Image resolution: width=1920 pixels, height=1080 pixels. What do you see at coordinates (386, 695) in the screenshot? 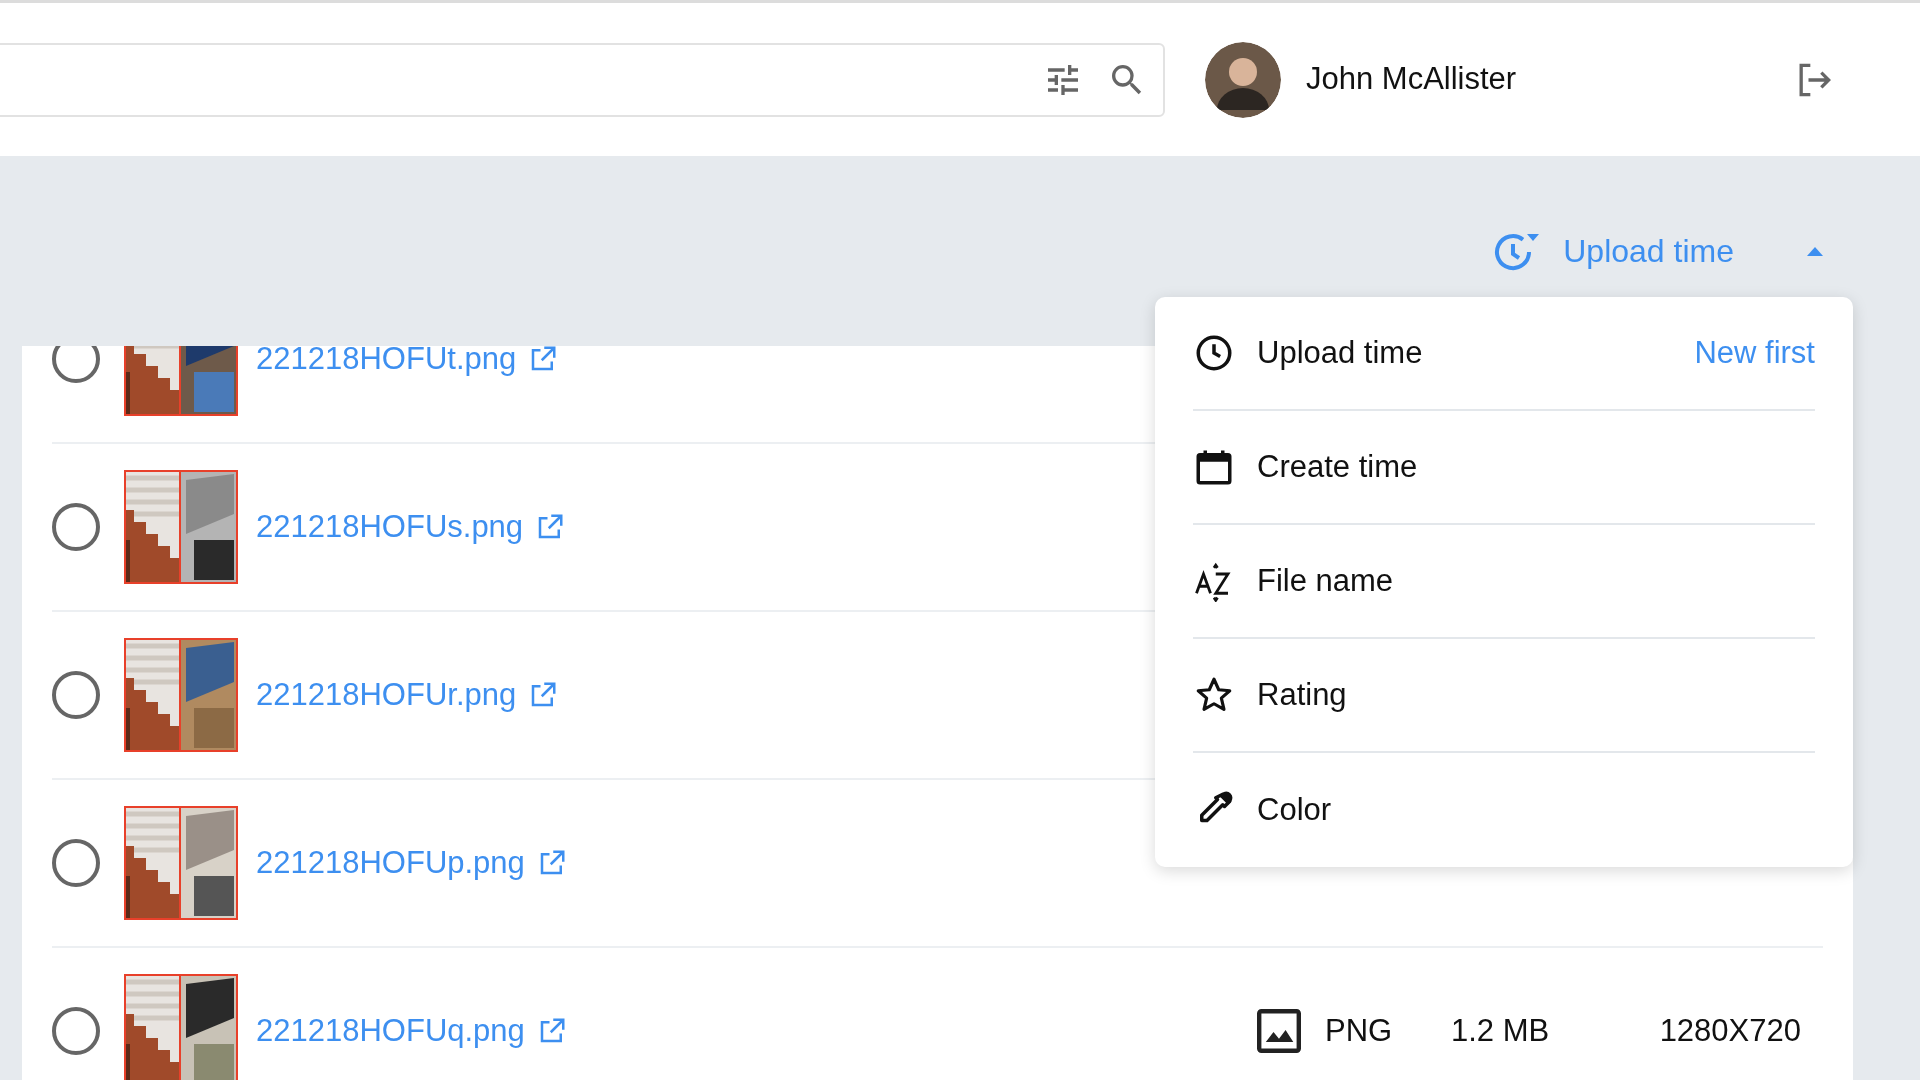
I see `file-link: 221218HOFUr.png` at bounding box center [386, 695].